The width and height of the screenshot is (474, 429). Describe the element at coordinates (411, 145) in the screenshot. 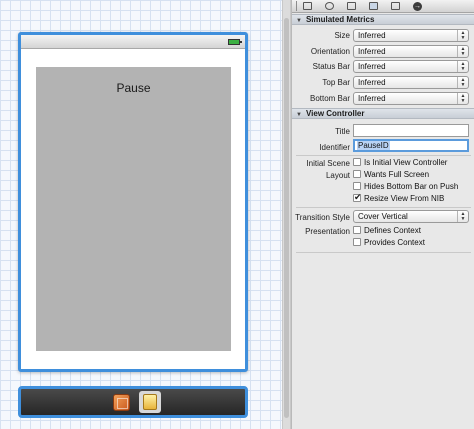

I see `identifier-field: PauseID` at that location.